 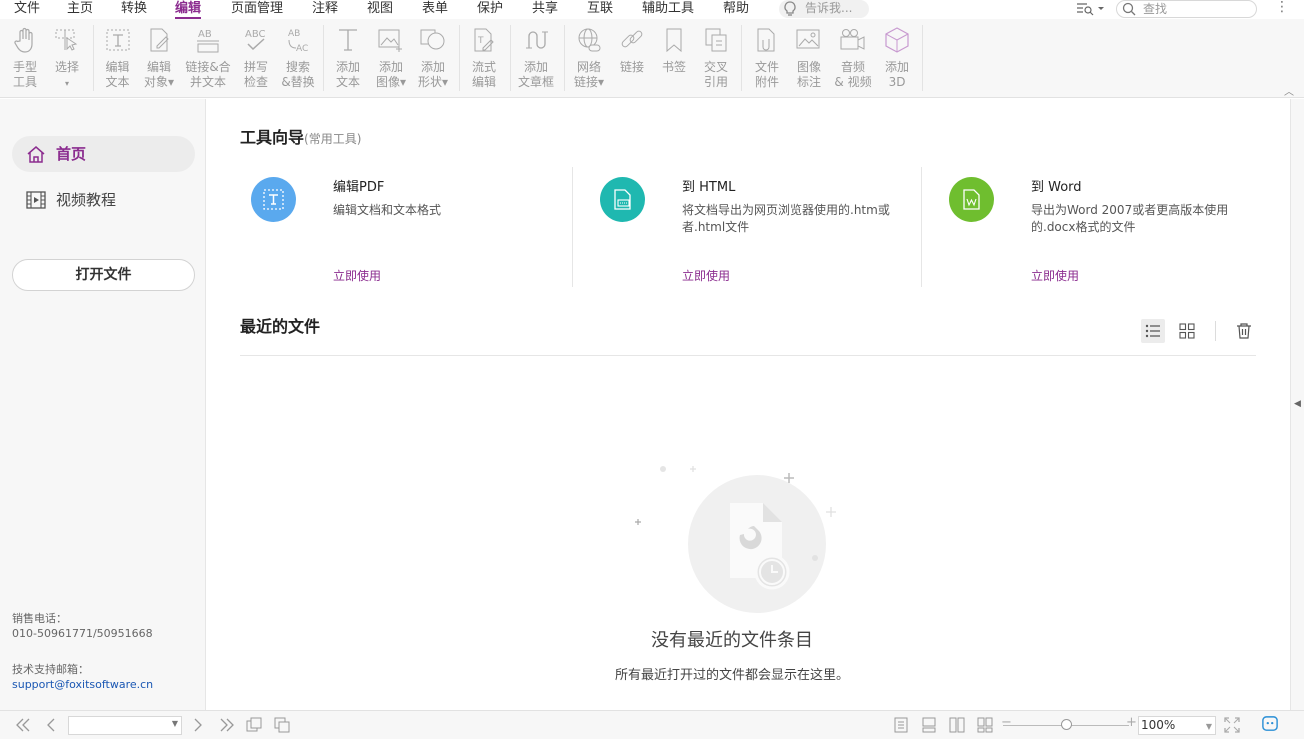 What do you see at coordinates (51, 725) in the screenshot?
I see `previous-page-icon` at bounding box center [51, 725].